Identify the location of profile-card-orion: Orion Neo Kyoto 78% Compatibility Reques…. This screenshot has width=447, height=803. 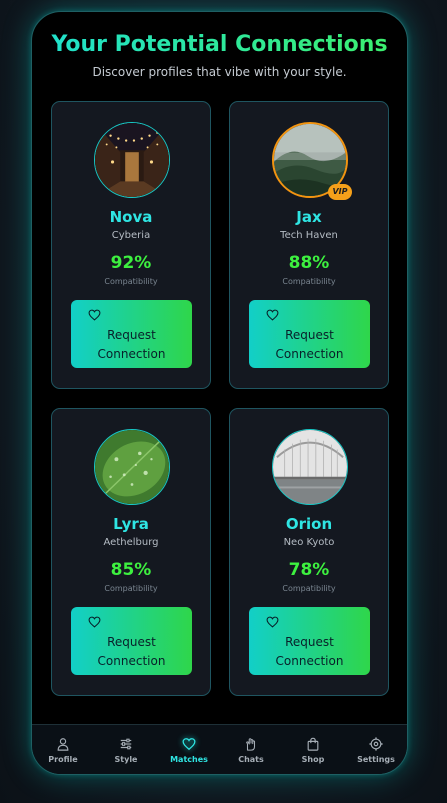
(309, 552).